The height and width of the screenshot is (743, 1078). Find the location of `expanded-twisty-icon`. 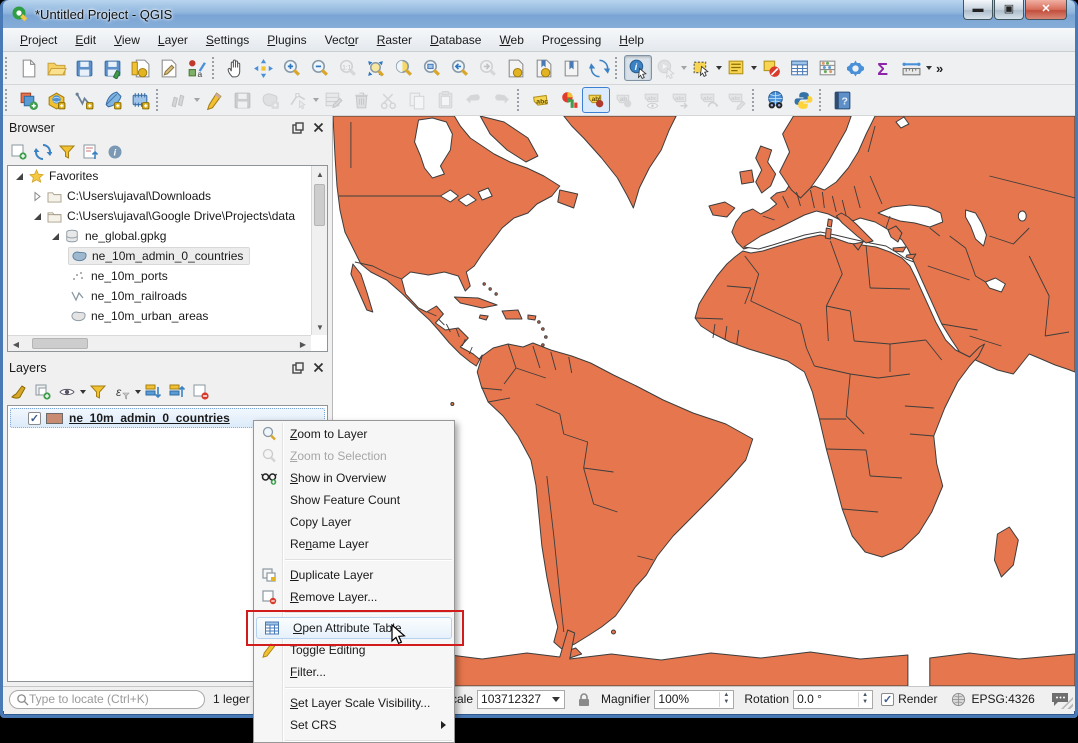

expanded-twisty-icon is located at coordinates (19, 176).